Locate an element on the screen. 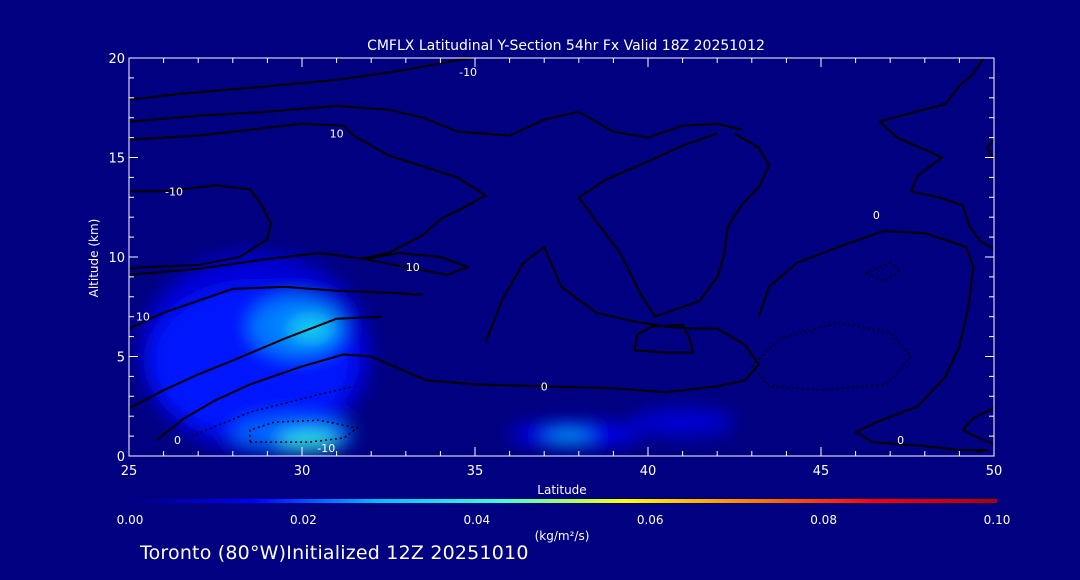 The height and width of the screenshot is (580, 1080). contour-label-8: 0 is located at coordinates (544, 386).